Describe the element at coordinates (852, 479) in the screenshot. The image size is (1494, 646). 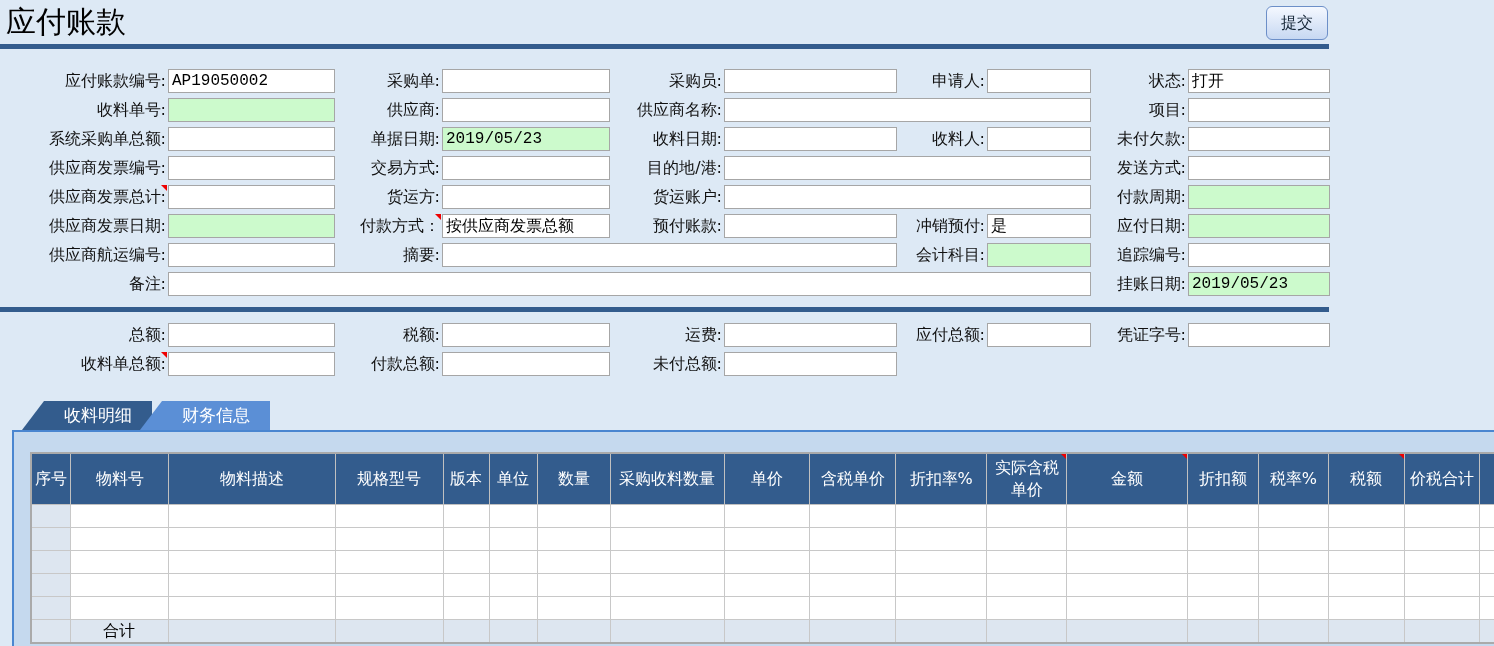
I see `column-header: 含税单价` at that location.